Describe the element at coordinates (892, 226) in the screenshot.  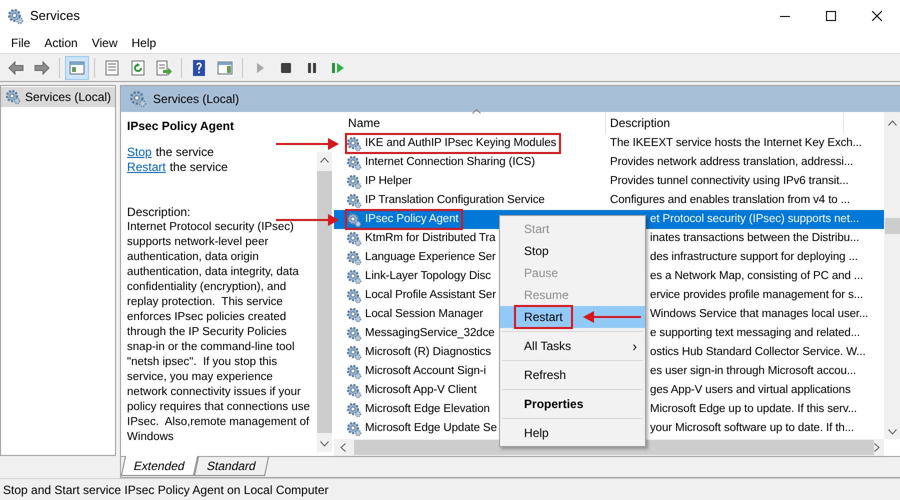
I see `scrollbar-thumb` at that location.